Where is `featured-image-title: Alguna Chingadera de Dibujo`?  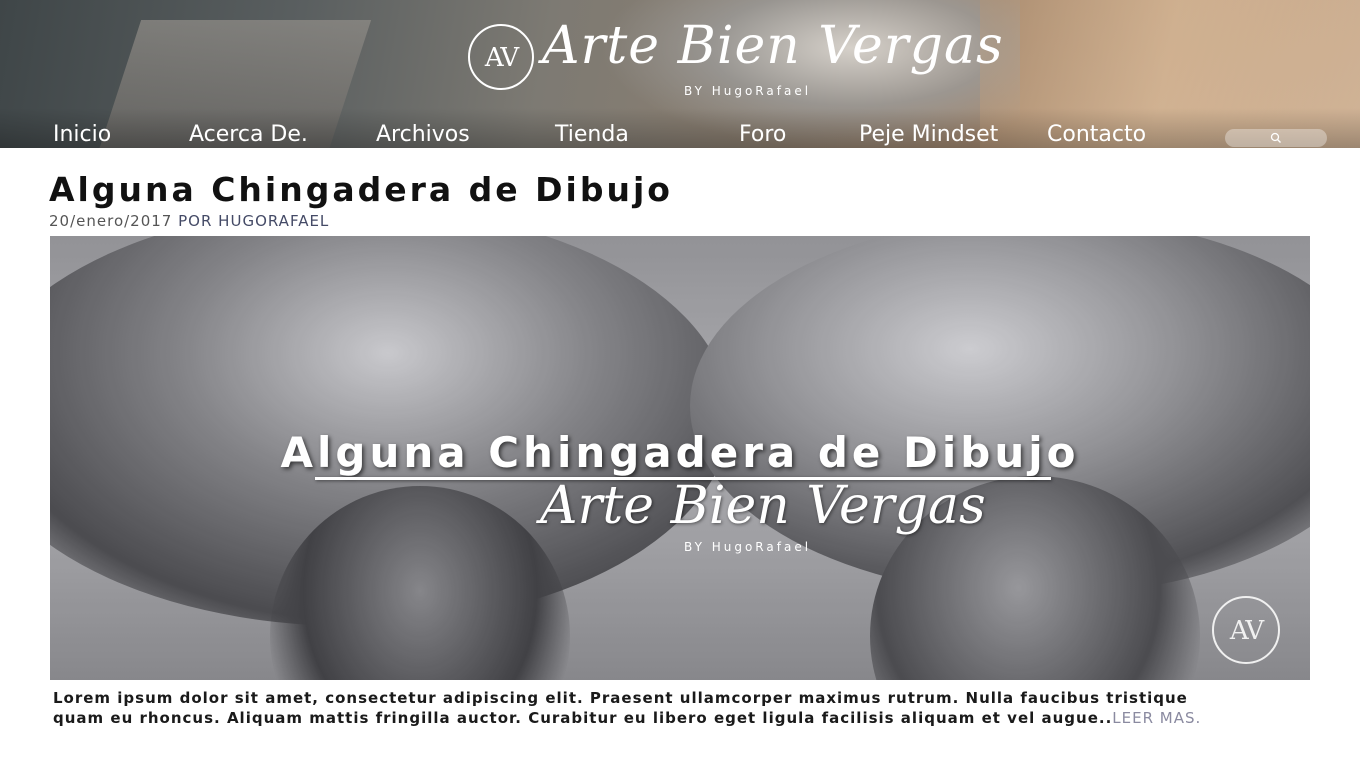
featured-image-title: Alguna Chingadera de Dibujo is located at coordinates (680, 452).